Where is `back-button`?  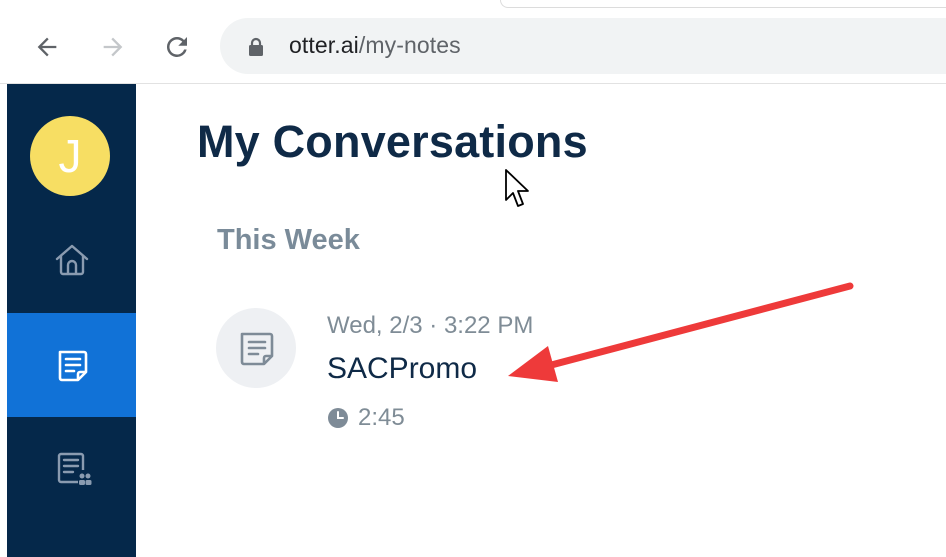
back-button is located at coordinates (47, 47).